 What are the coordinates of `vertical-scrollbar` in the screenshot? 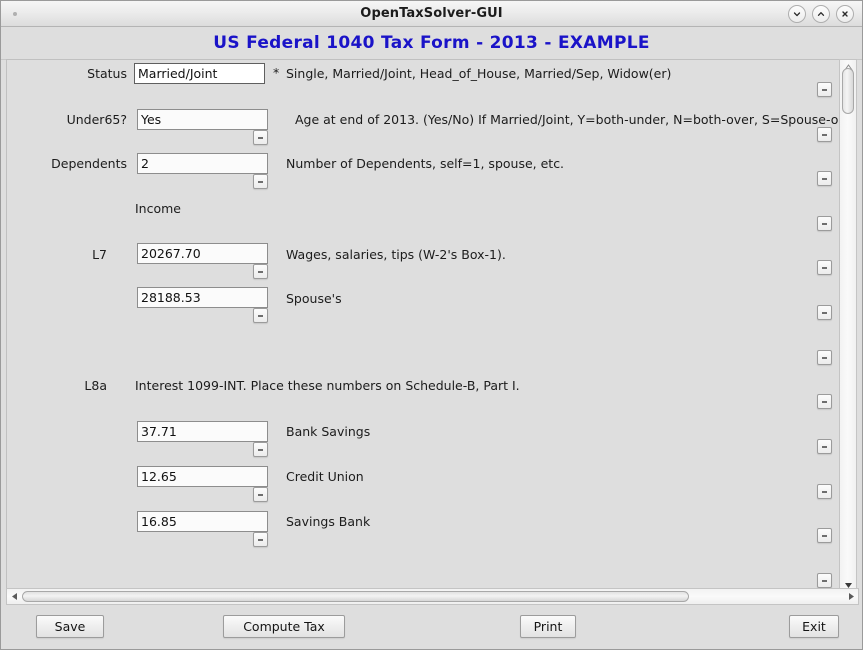 It's located at (848, 326).